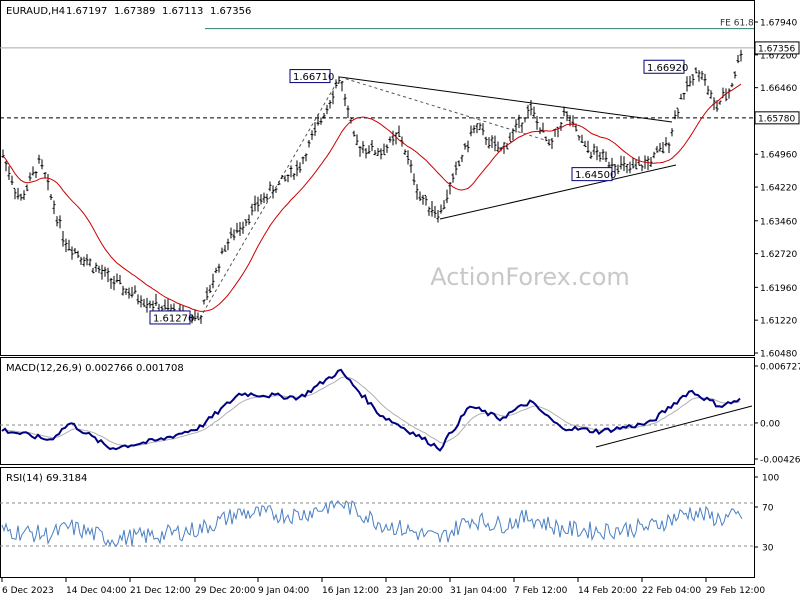  I want to click on level-price-tag: 1.65780, so click(776, 119).